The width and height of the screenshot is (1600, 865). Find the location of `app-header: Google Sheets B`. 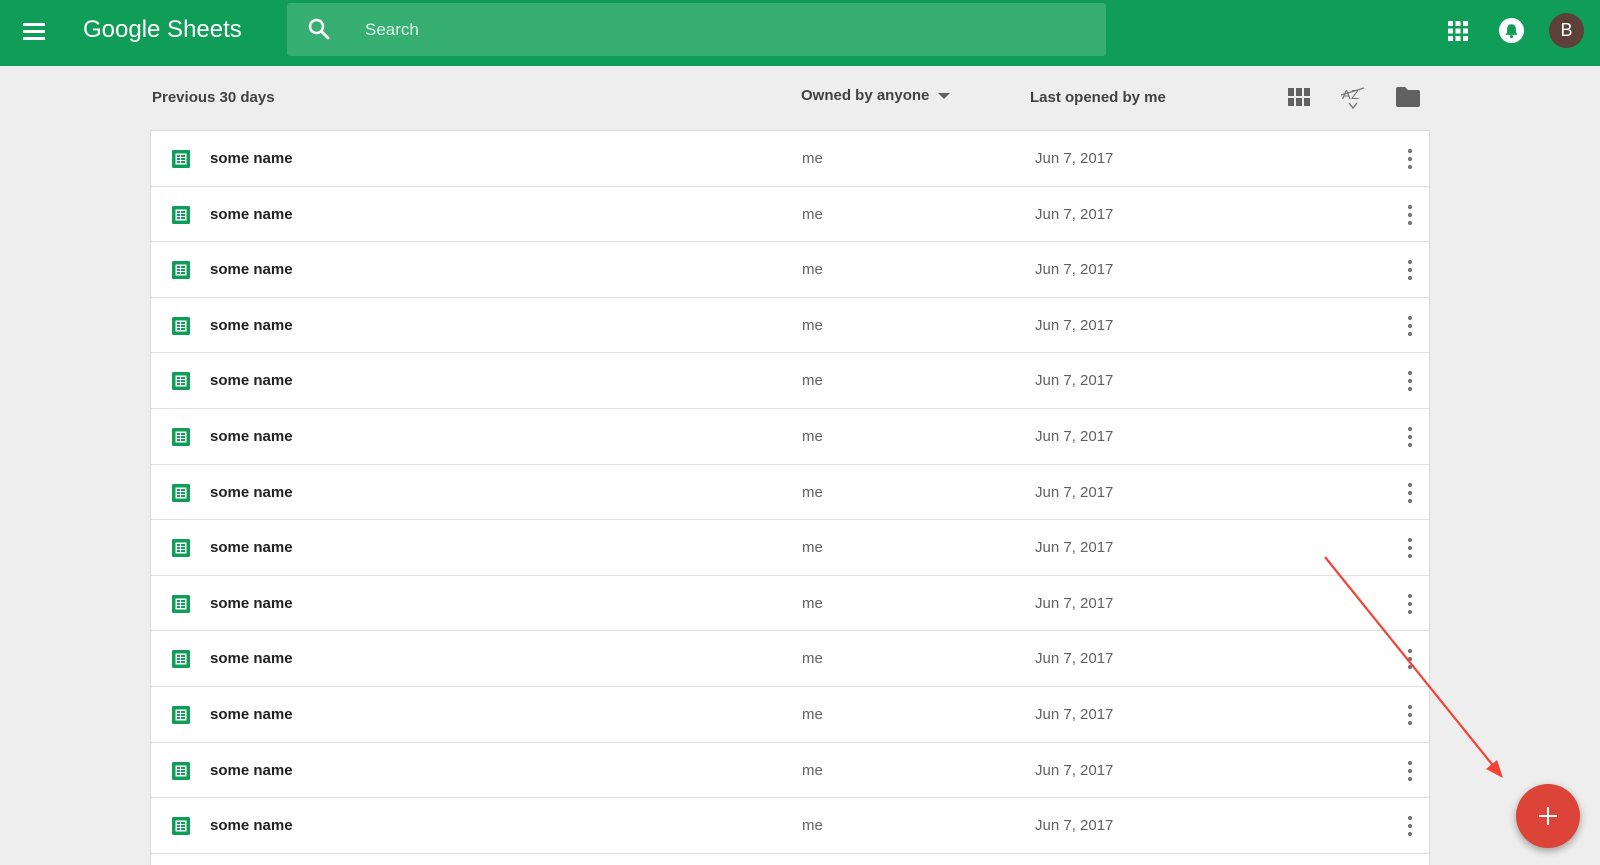

app-header: Google Sheets B is located at coordinates (800, 33).